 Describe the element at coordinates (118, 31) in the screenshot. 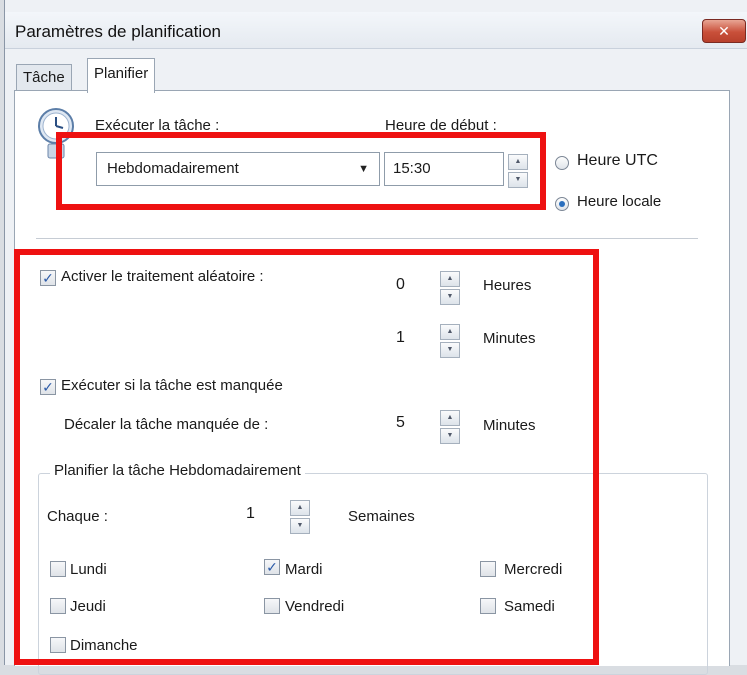

I see `window-title: Paramètres de planification` at that location.